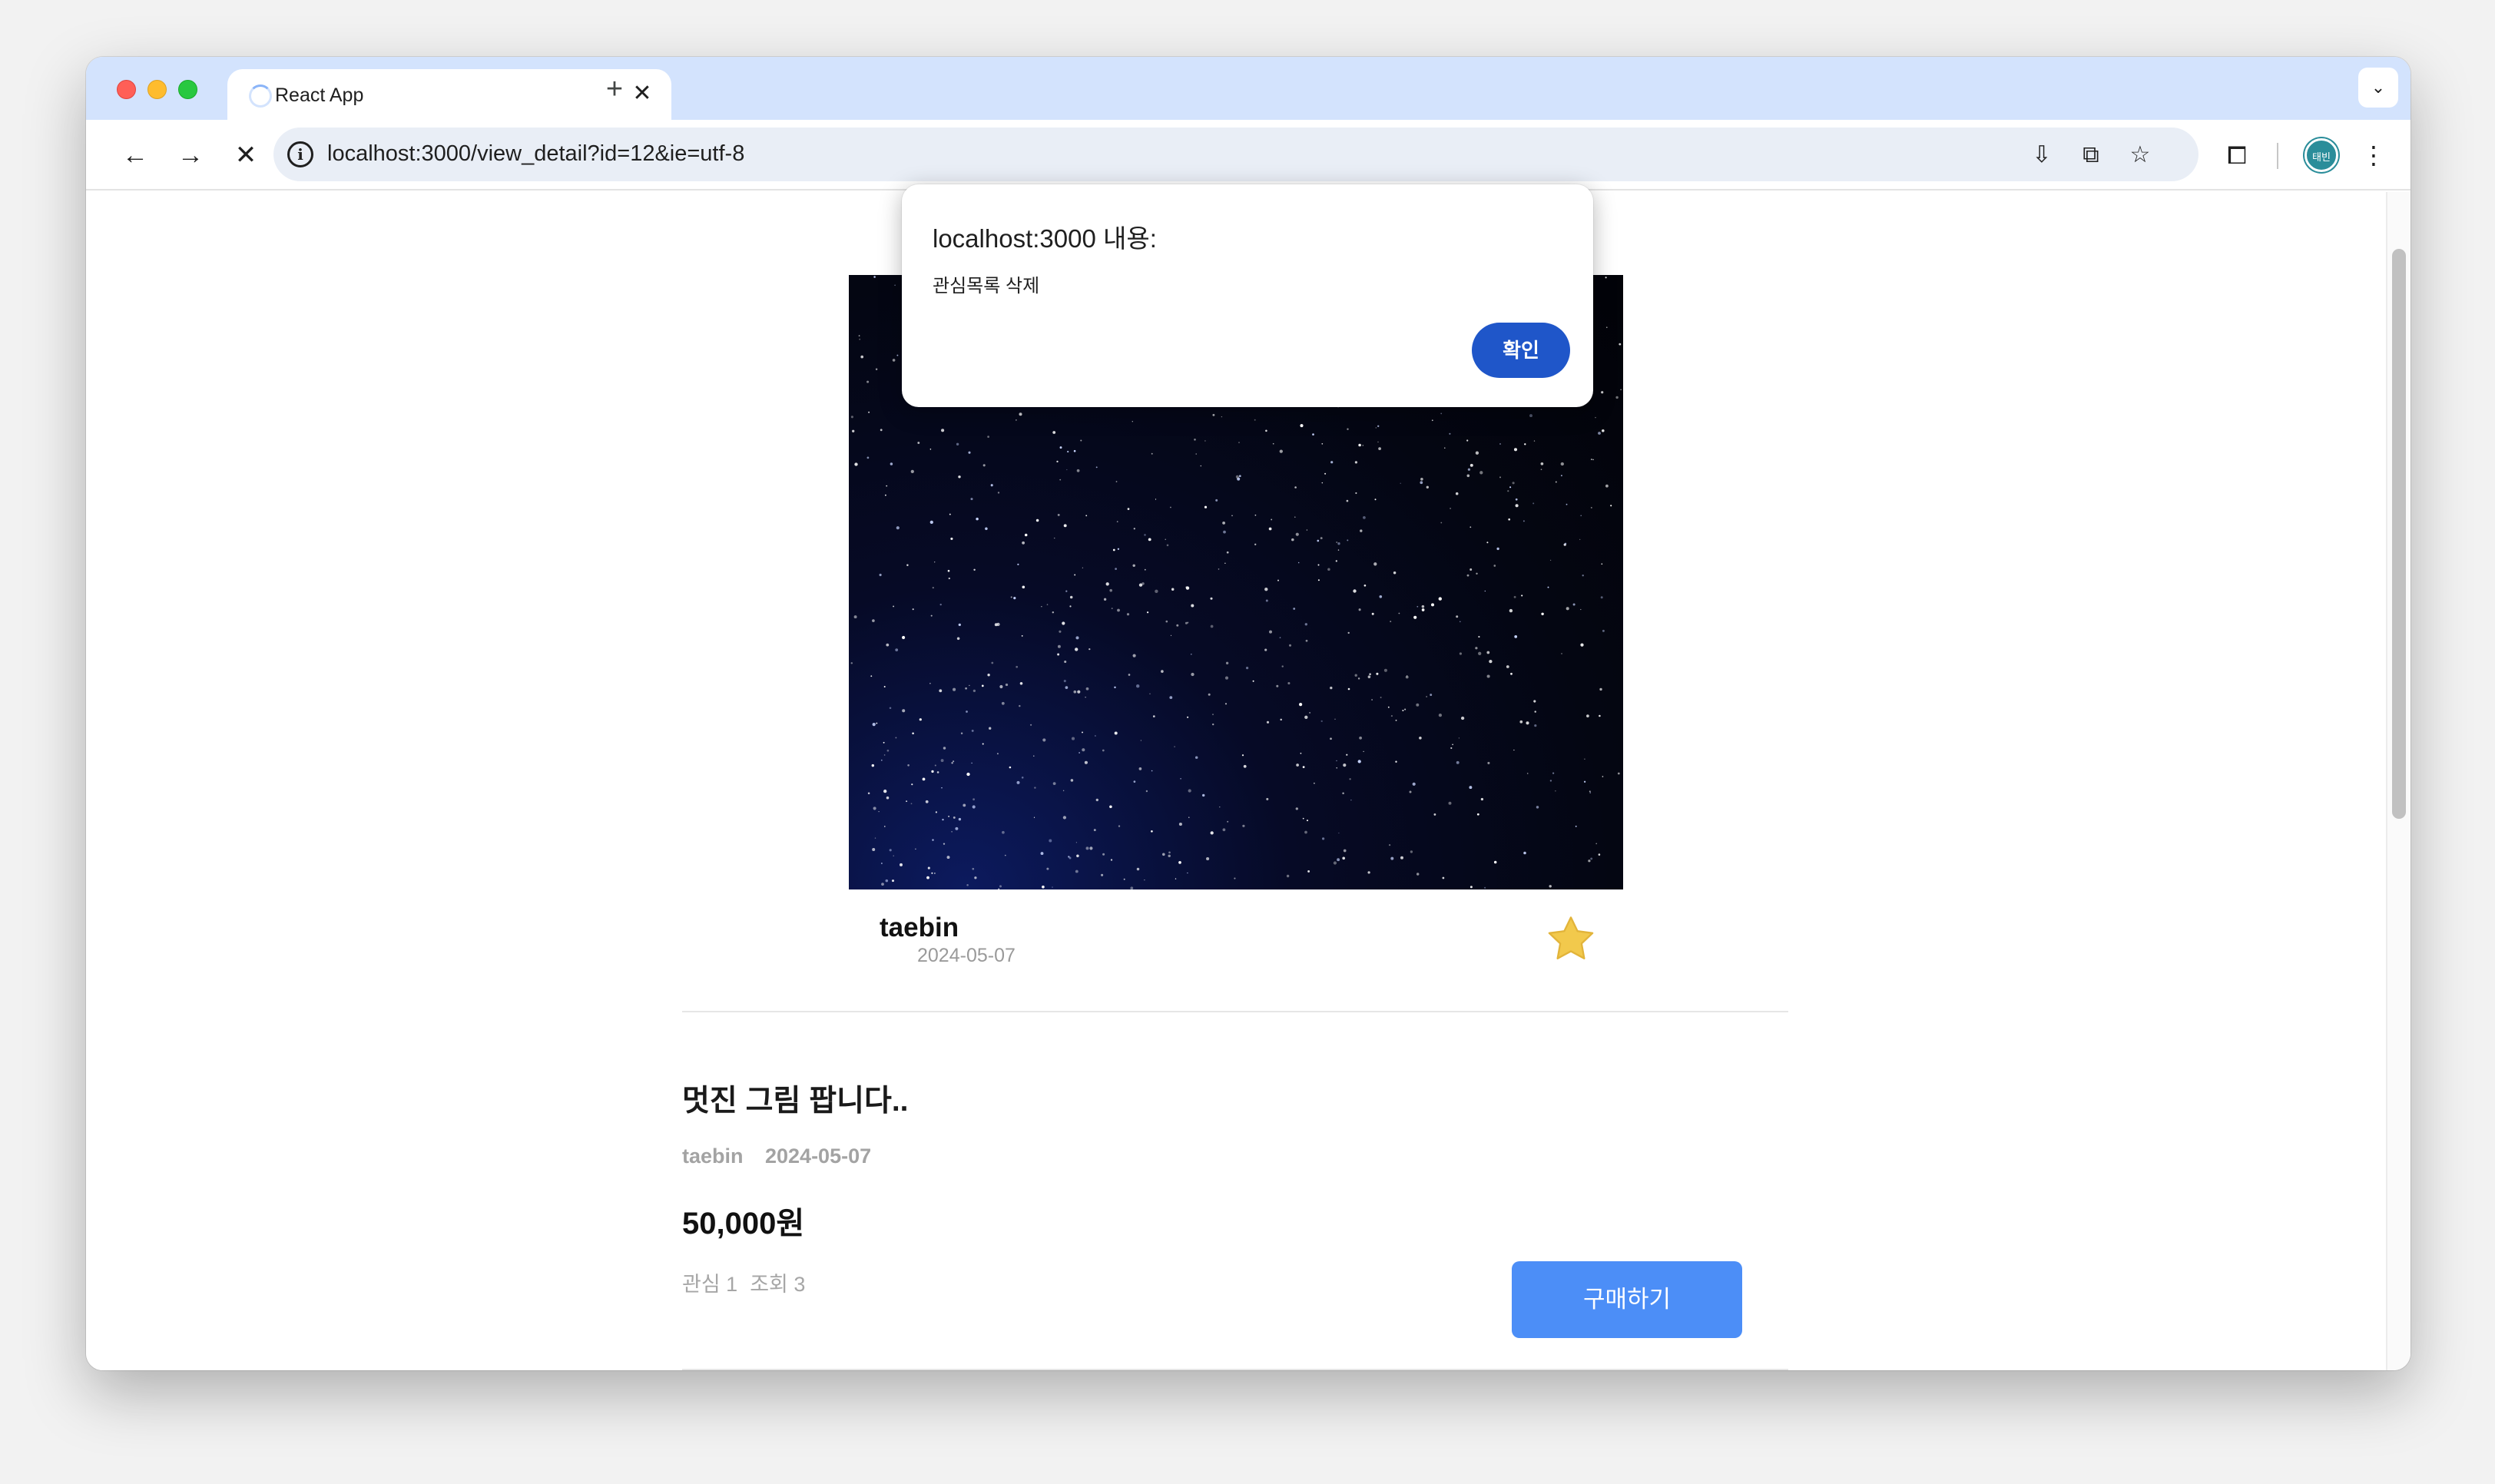 The height and width of the screenshot is (1484, 2495). What do you see at coordinates (2091, 155) in the screenshot?
I see `translate-icon: ⧉` at bounding box center [2091, 155].